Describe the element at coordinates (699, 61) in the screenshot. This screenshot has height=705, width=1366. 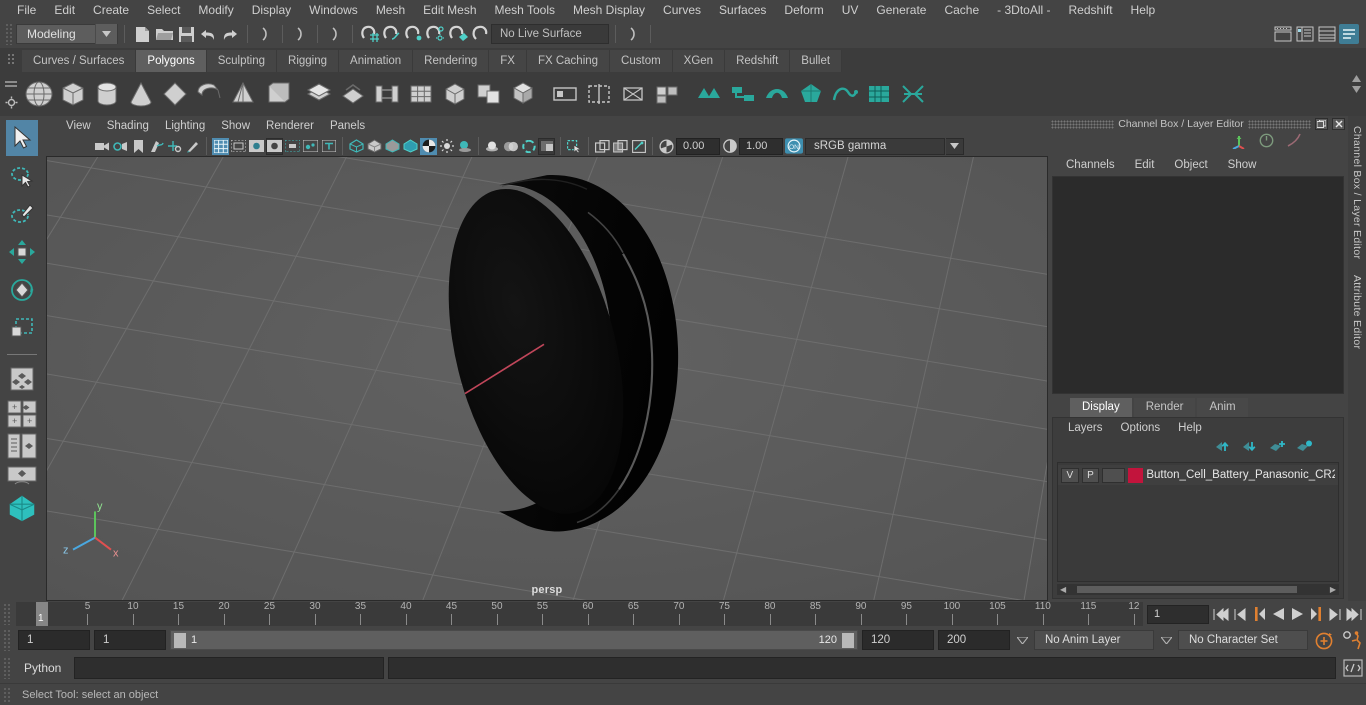
I see `shelf-tab-xgen: XGen` at that location.